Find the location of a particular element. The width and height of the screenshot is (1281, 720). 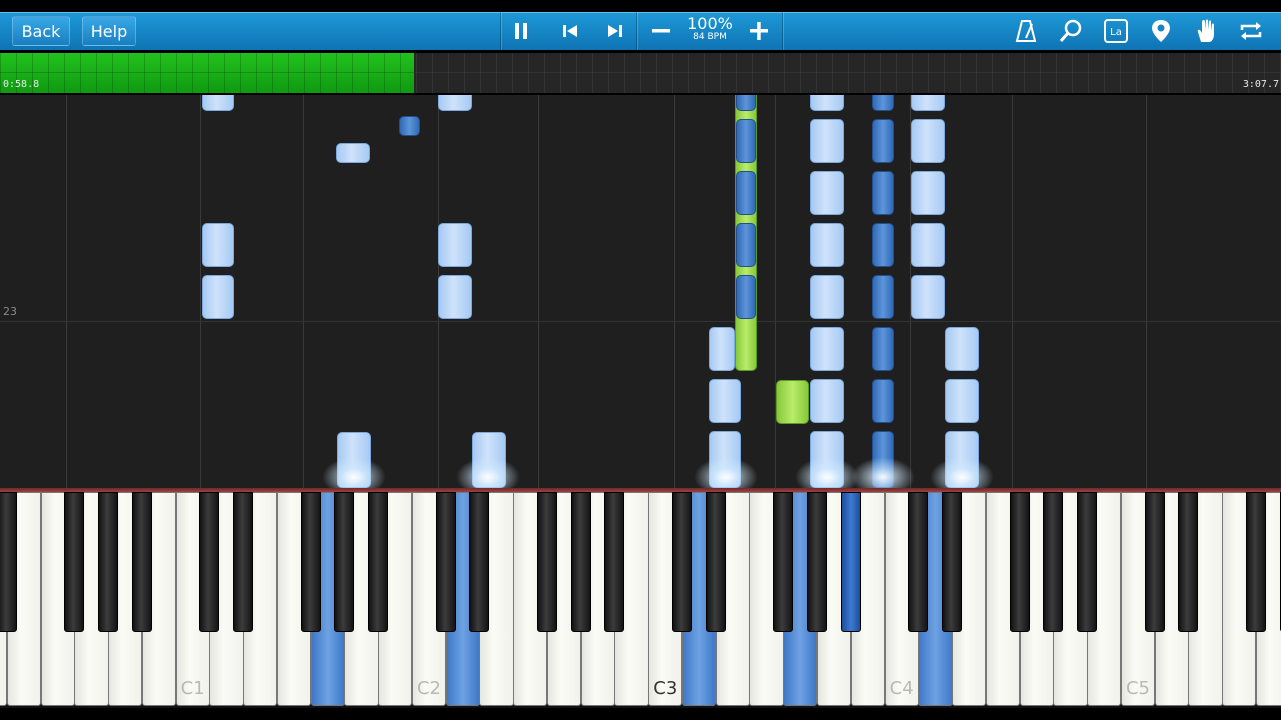

current-time: 0:58.8 is located at coordinates (21, 84).